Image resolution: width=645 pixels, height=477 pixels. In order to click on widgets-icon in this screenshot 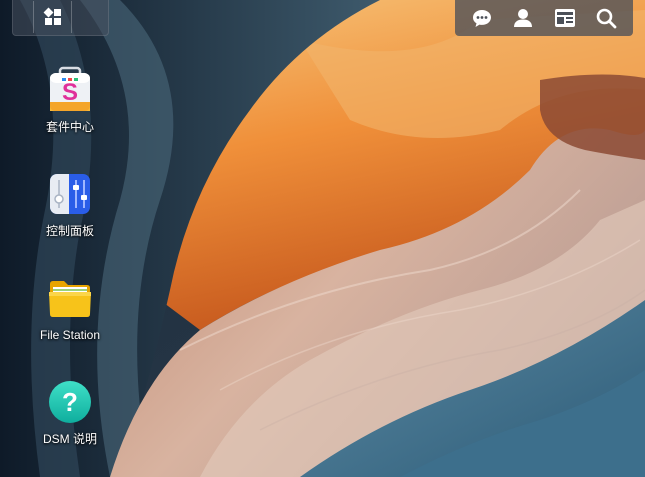, I will do `click(564, 18)`.